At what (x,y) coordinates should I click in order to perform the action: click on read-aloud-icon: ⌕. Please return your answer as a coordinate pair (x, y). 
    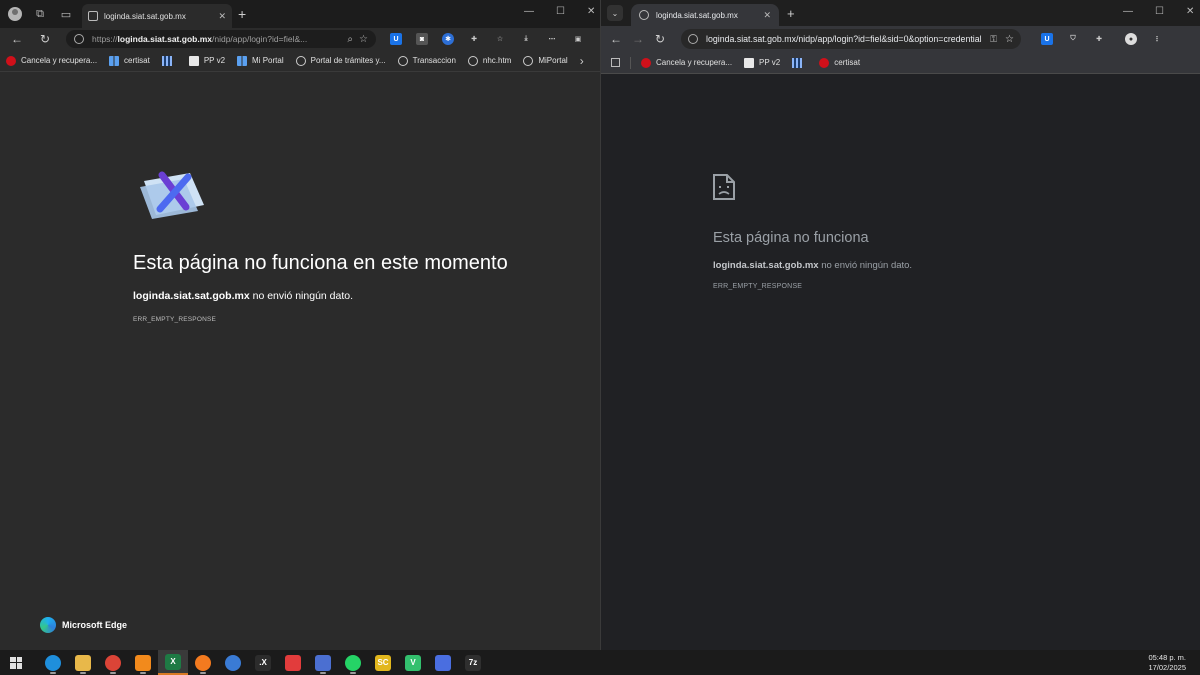
    Looking at the image, I should click on (350, 39).